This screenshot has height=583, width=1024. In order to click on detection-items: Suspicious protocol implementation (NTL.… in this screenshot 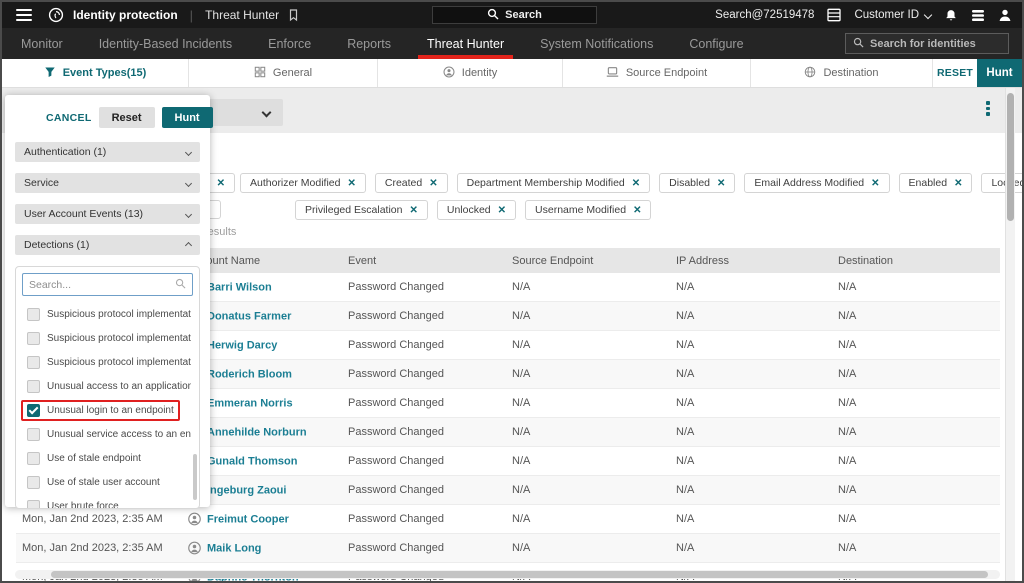, I will do `click(107, 405)`.